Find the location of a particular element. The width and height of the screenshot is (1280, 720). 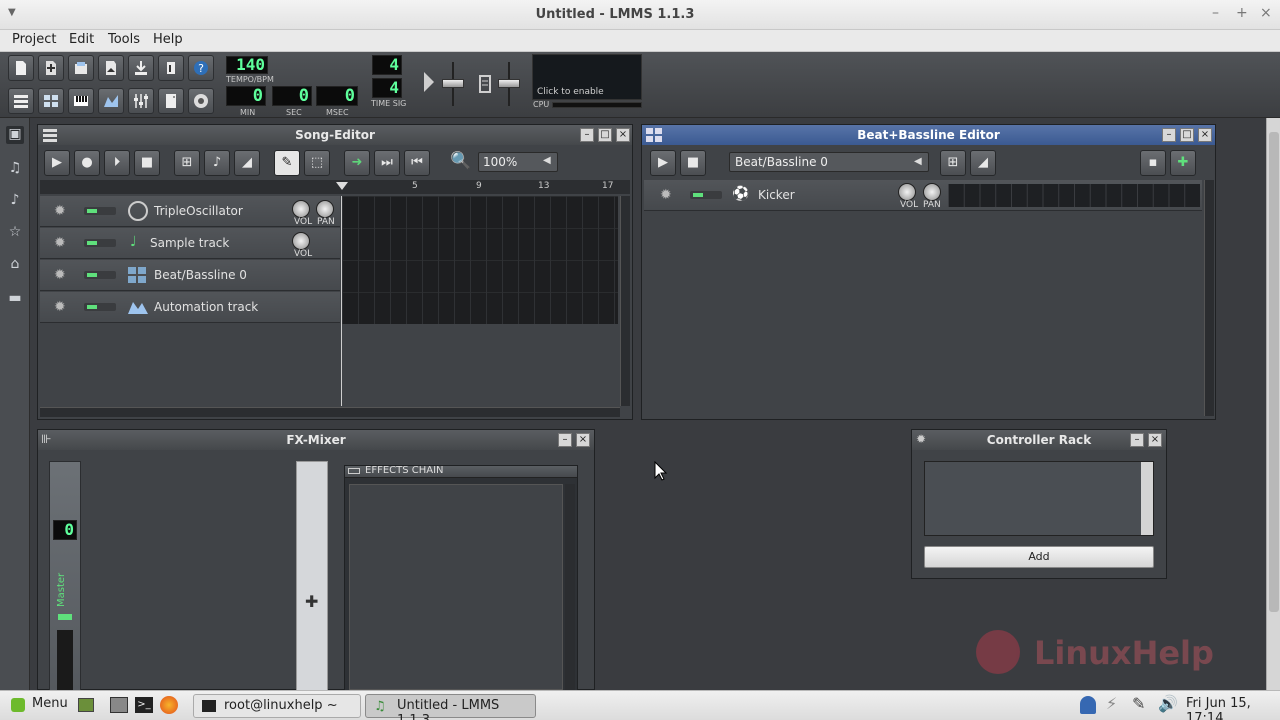

track-row: ✹ Automation track is located at coordinates (190, 307).